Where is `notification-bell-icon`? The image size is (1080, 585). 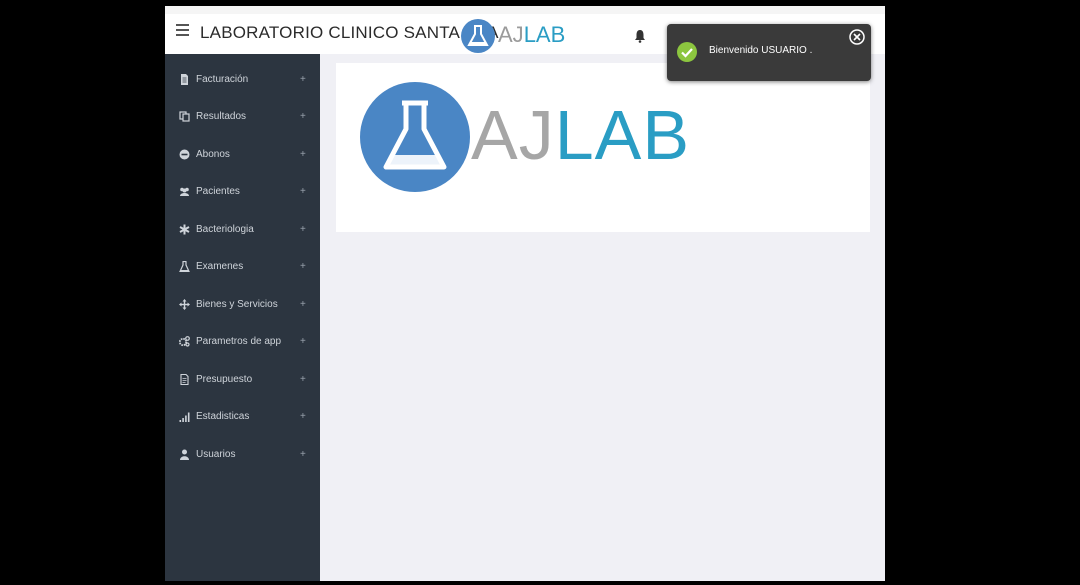 notification-bell-icon is located at coordinates (640, 36).